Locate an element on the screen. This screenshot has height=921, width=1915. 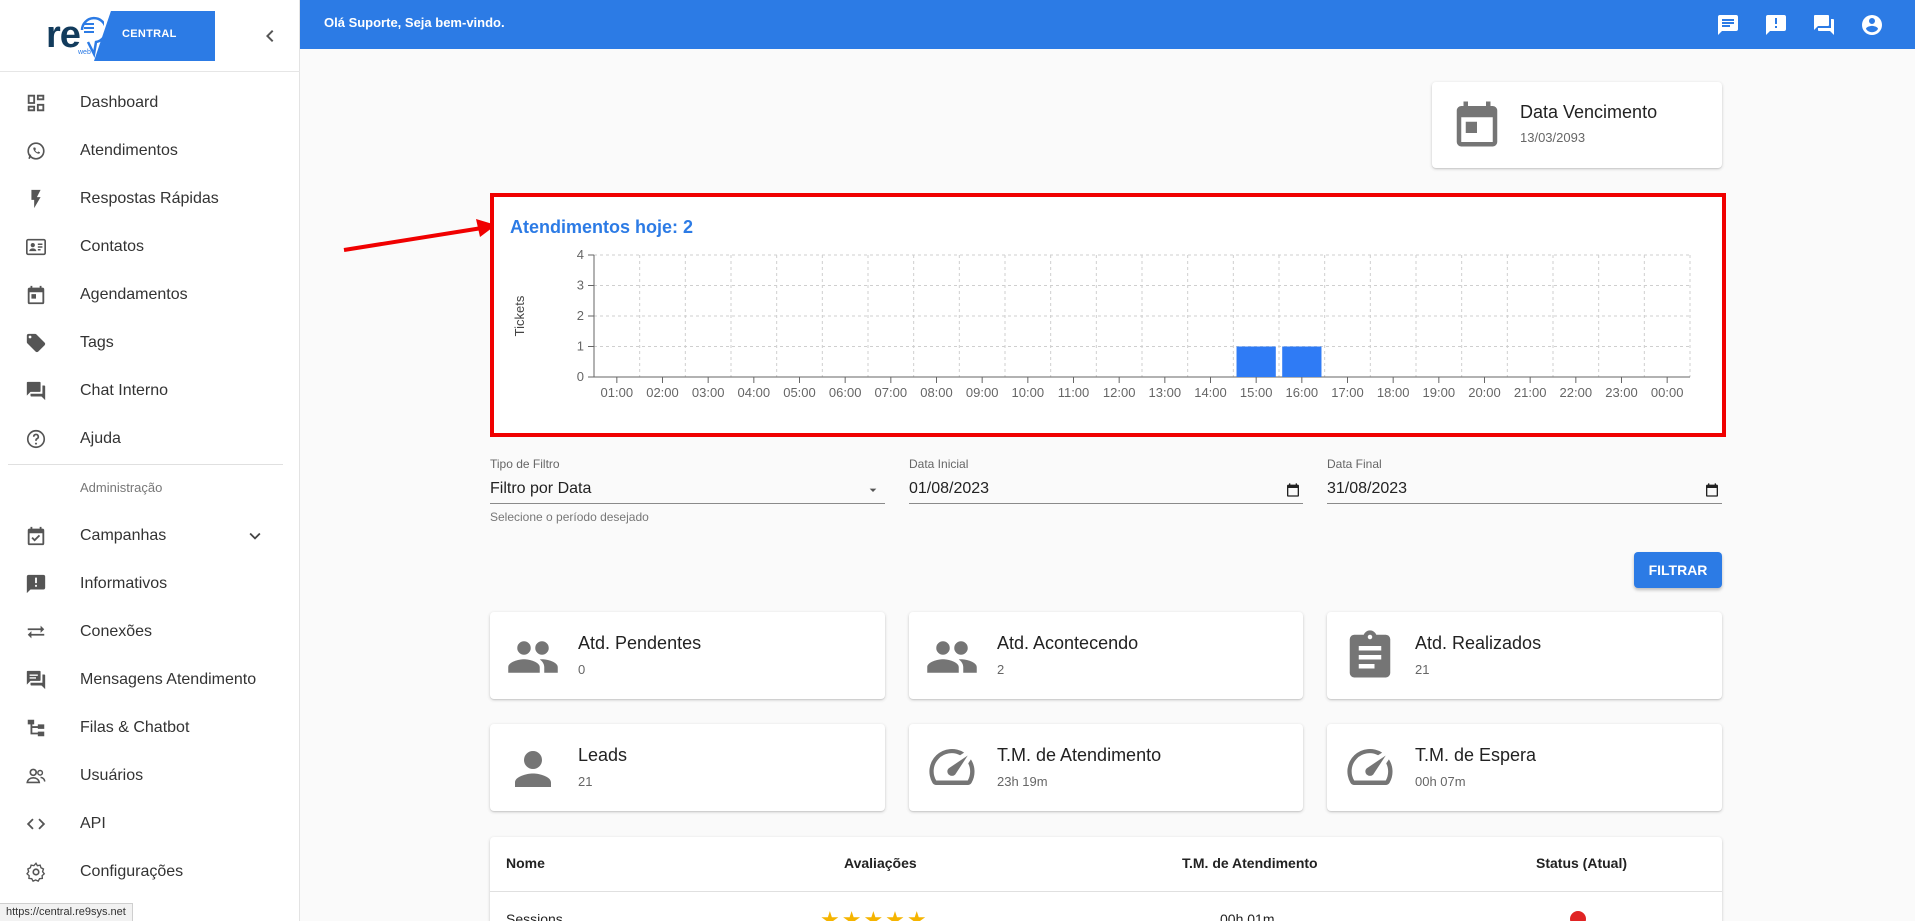
message-stack-icon is located at coordinates (36, 680).